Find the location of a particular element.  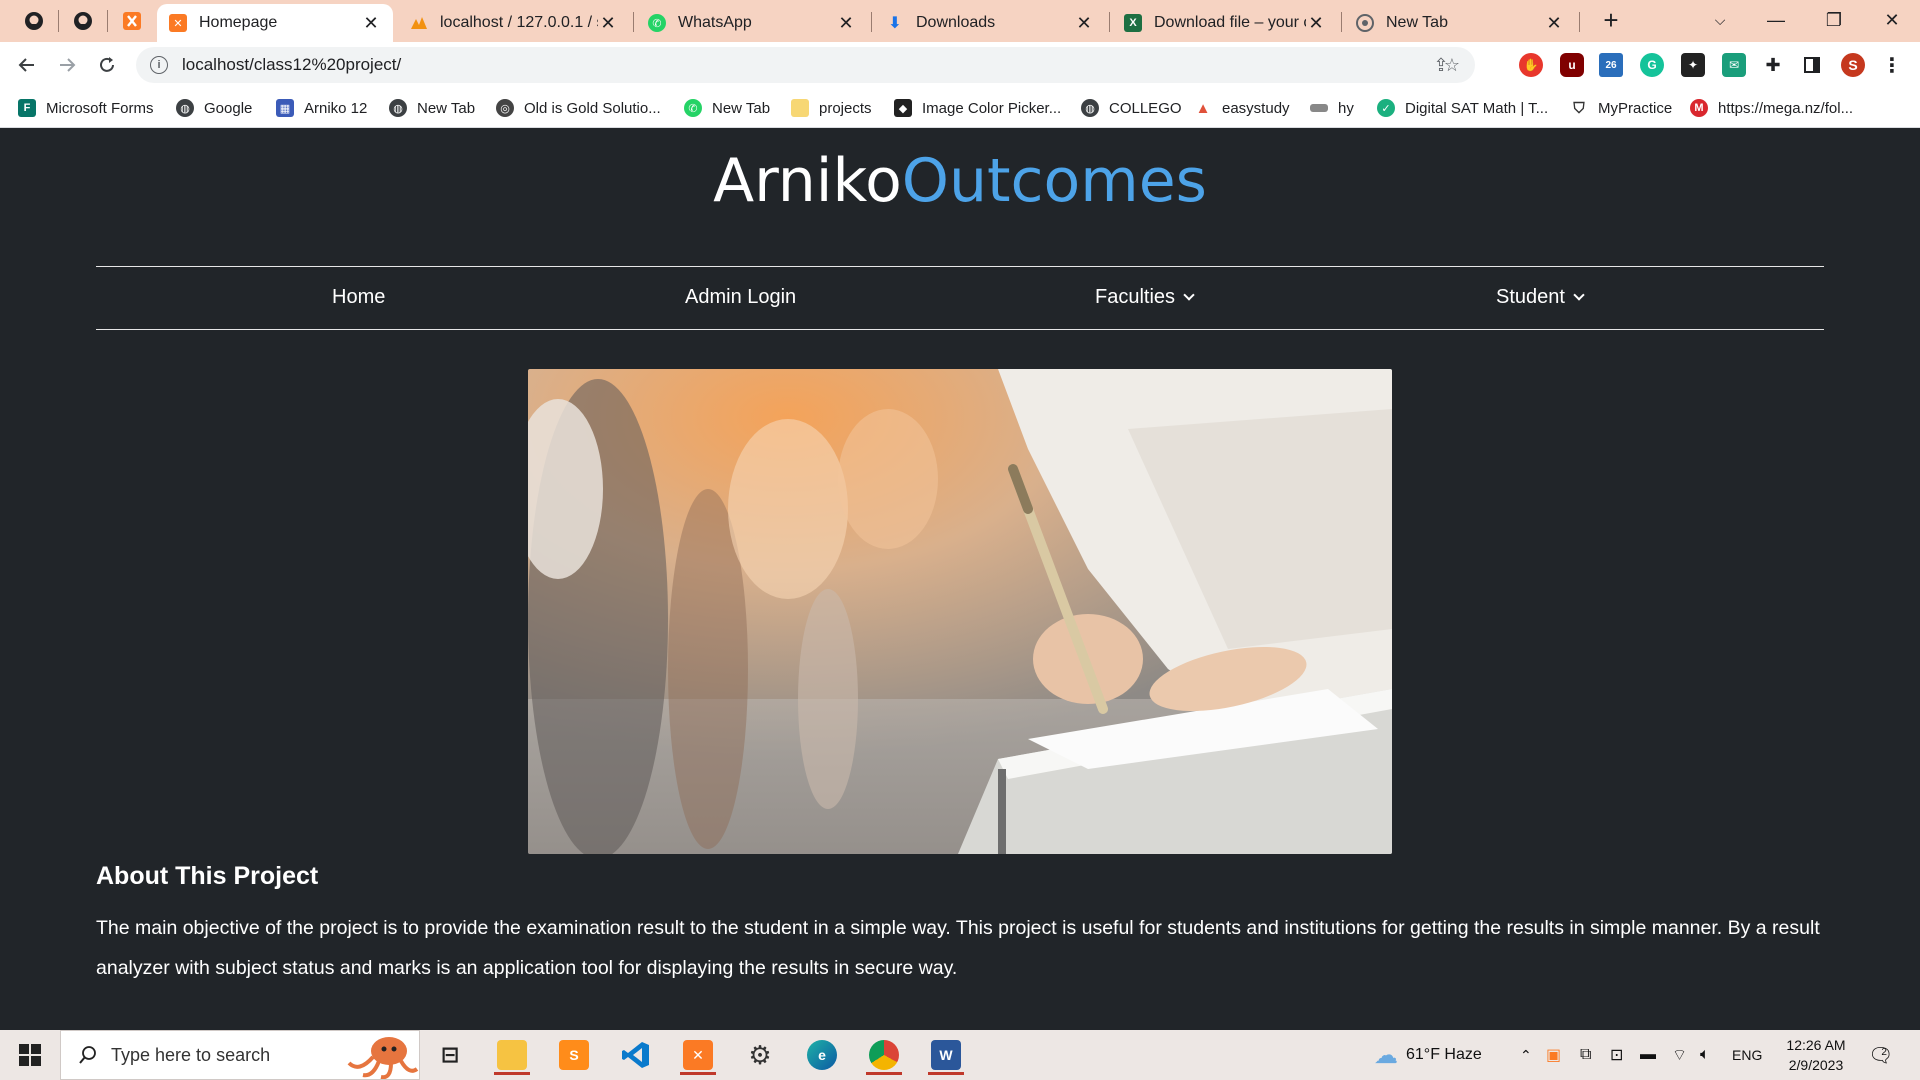

tab-downloads: ⬇ Downloads ✕ is located at coordinates (990, 23).